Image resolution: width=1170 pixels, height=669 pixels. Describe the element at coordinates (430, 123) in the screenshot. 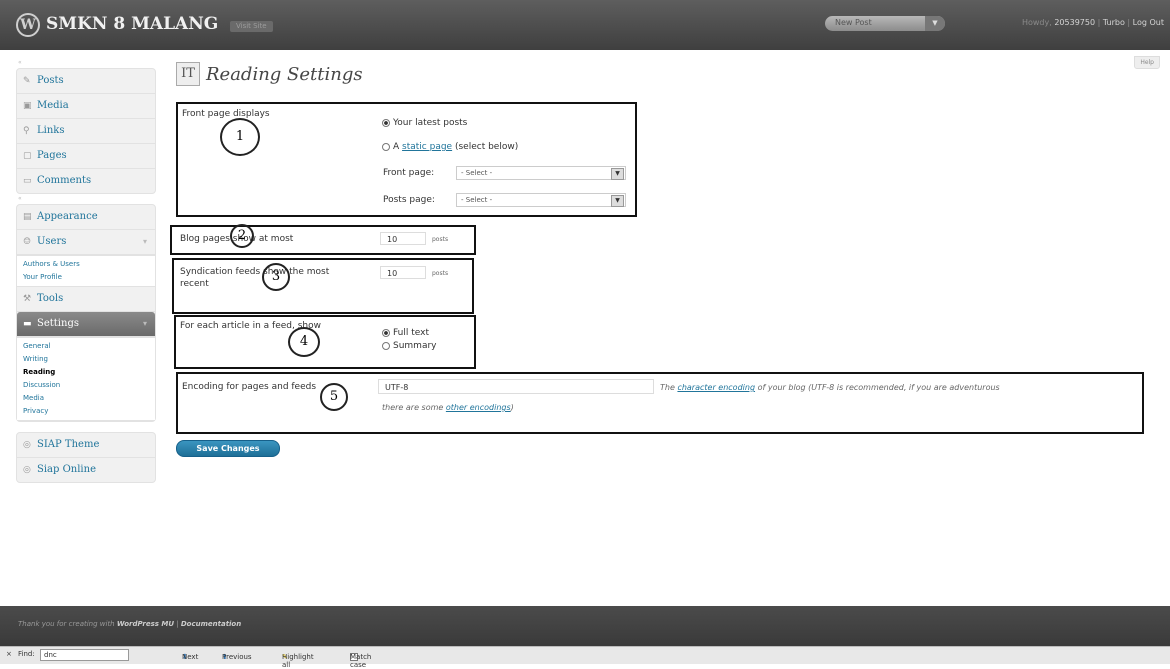

I see `latest-posts-label: Your latest posts` at that location.